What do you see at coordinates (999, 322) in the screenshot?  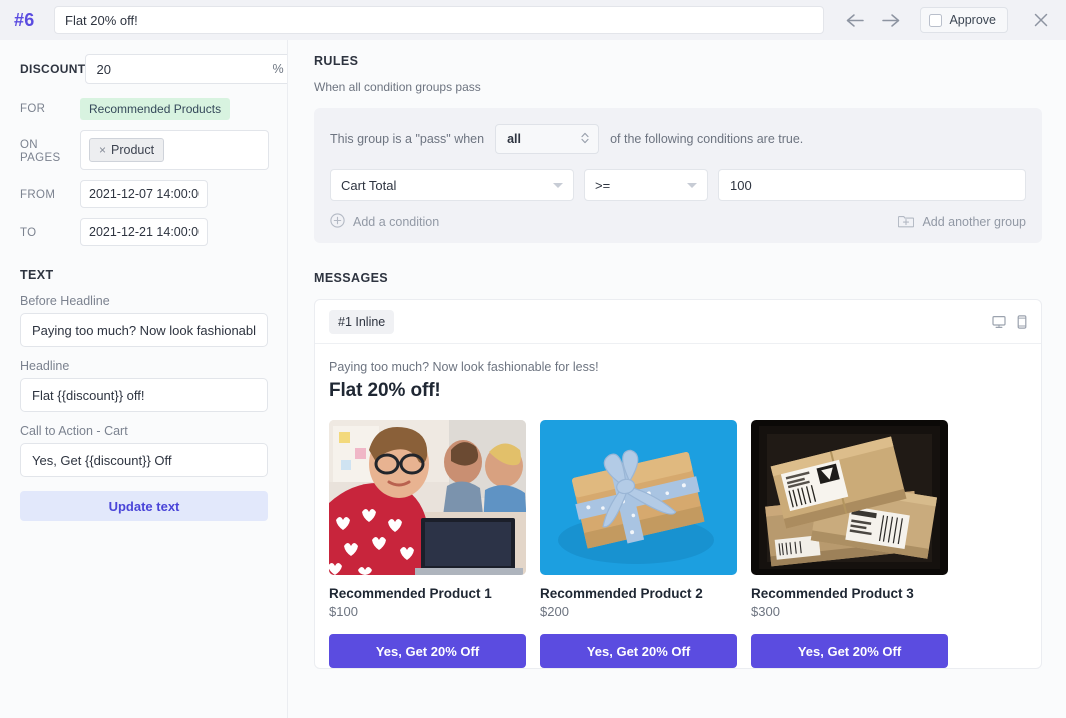 I see `desktop-monitor-icon` at bounding box center [999, 322].